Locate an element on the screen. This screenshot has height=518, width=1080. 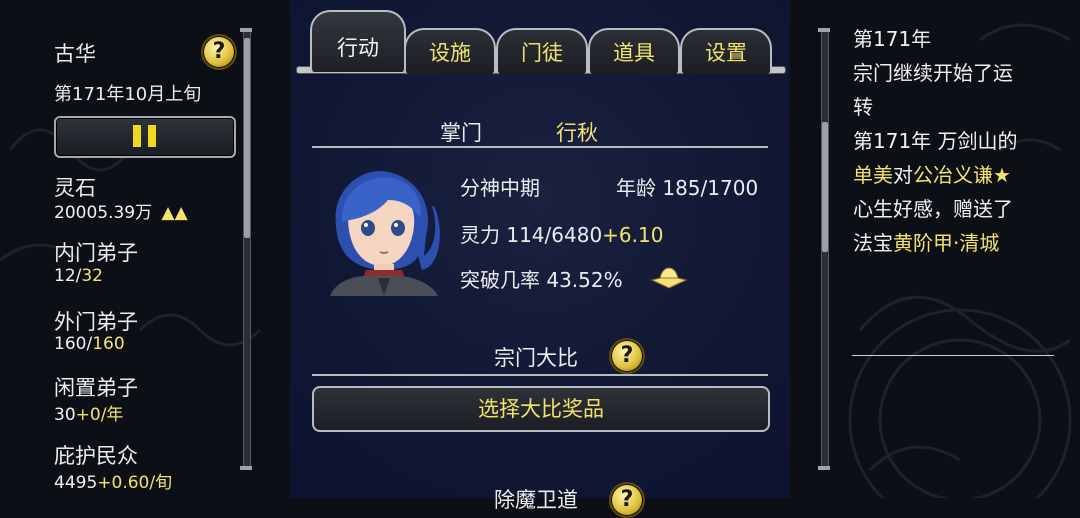
leader-name: 行秋 is located at coordinates (577, 132).